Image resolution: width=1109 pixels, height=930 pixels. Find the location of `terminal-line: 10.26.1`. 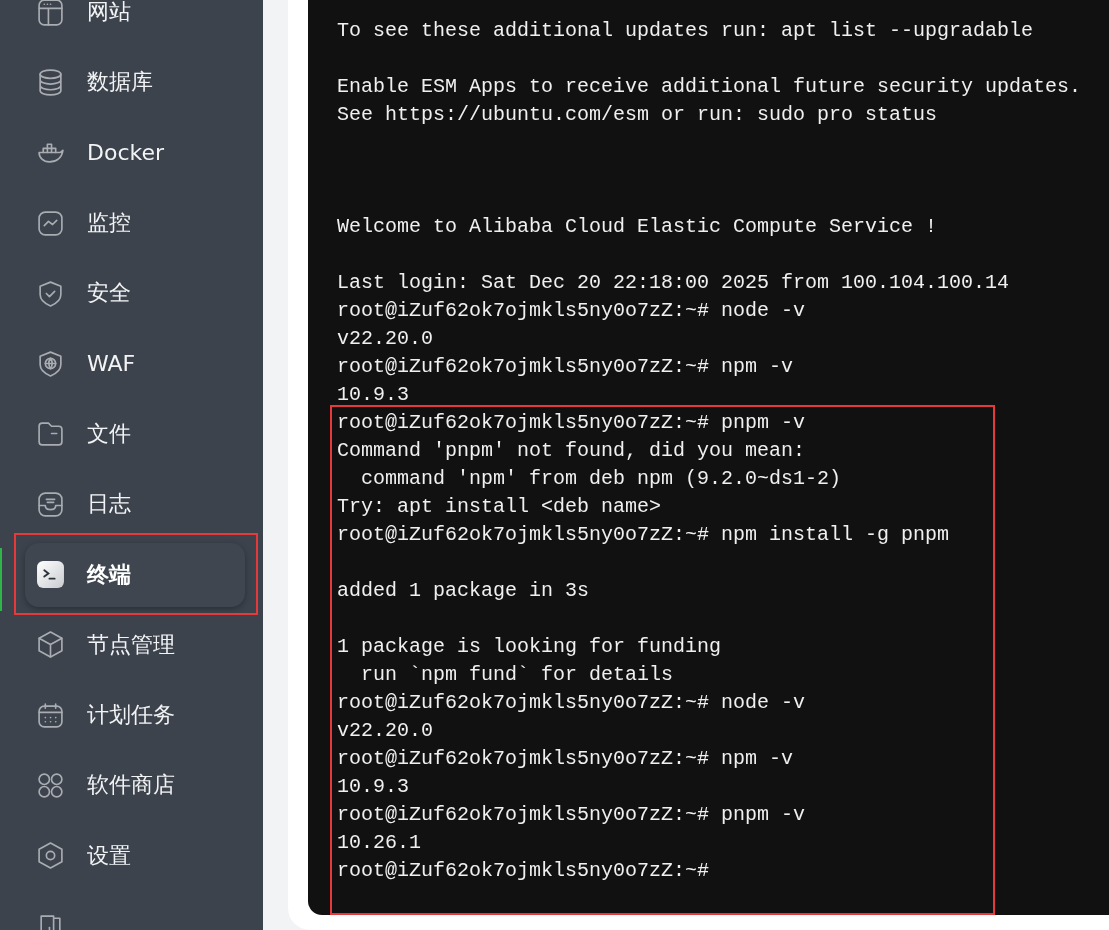

terminal-line: 10.26.1 is located at coordinates (379, 843).